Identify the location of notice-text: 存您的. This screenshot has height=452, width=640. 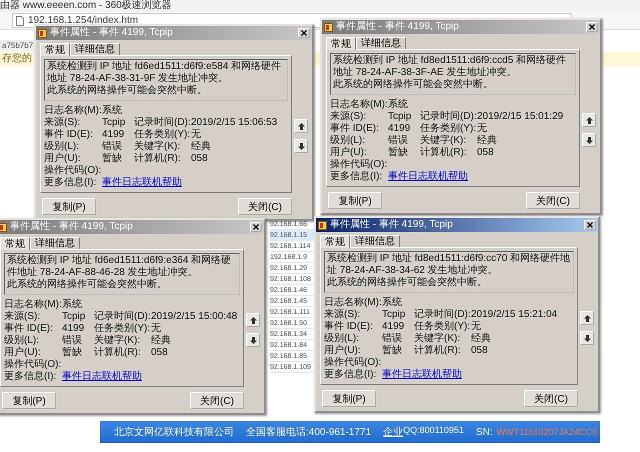
(16, 59).